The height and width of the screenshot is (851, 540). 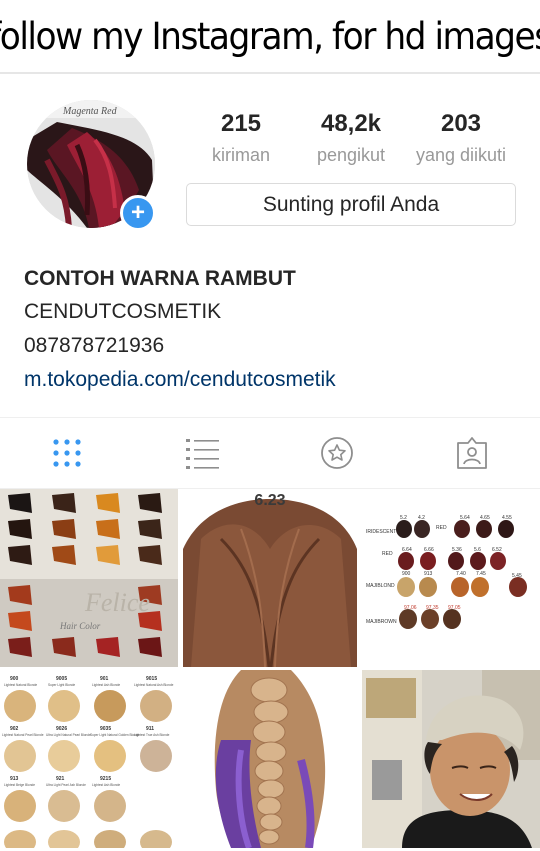 What do you see at coordinates (381, 622) in the screenshot?
I see `post3-row-label: MAJIBROWN` at bounding box center [381, 622].